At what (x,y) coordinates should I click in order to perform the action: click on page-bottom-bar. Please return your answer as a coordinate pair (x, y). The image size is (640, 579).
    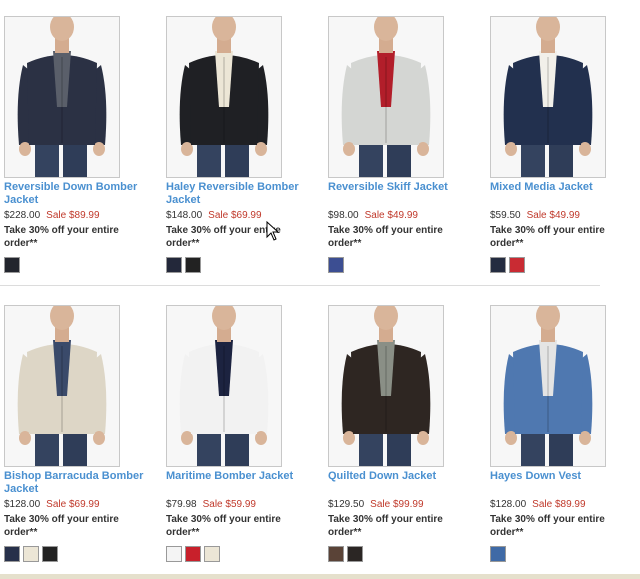
    Looking at the image, I should click on (320, 576).